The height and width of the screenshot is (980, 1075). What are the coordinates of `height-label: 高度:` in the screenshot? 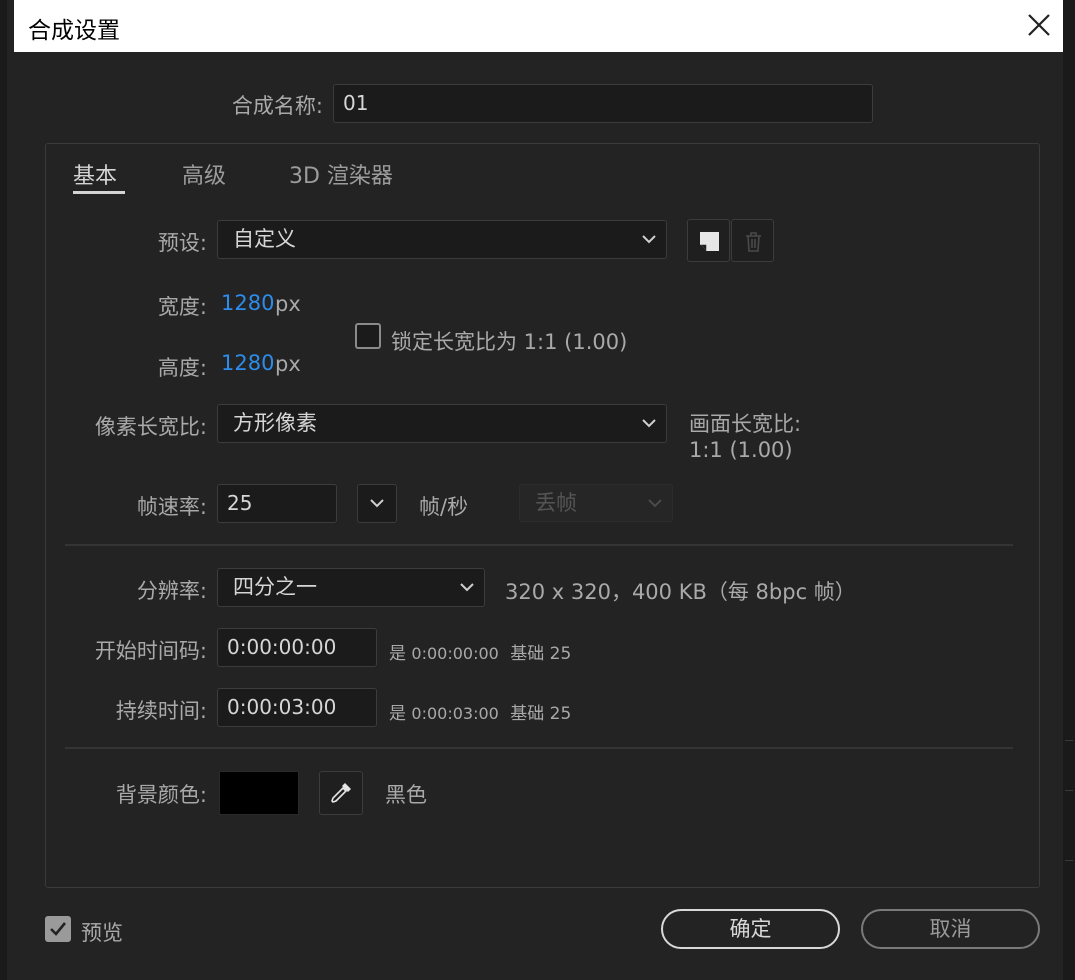 It's located at (182, 368).